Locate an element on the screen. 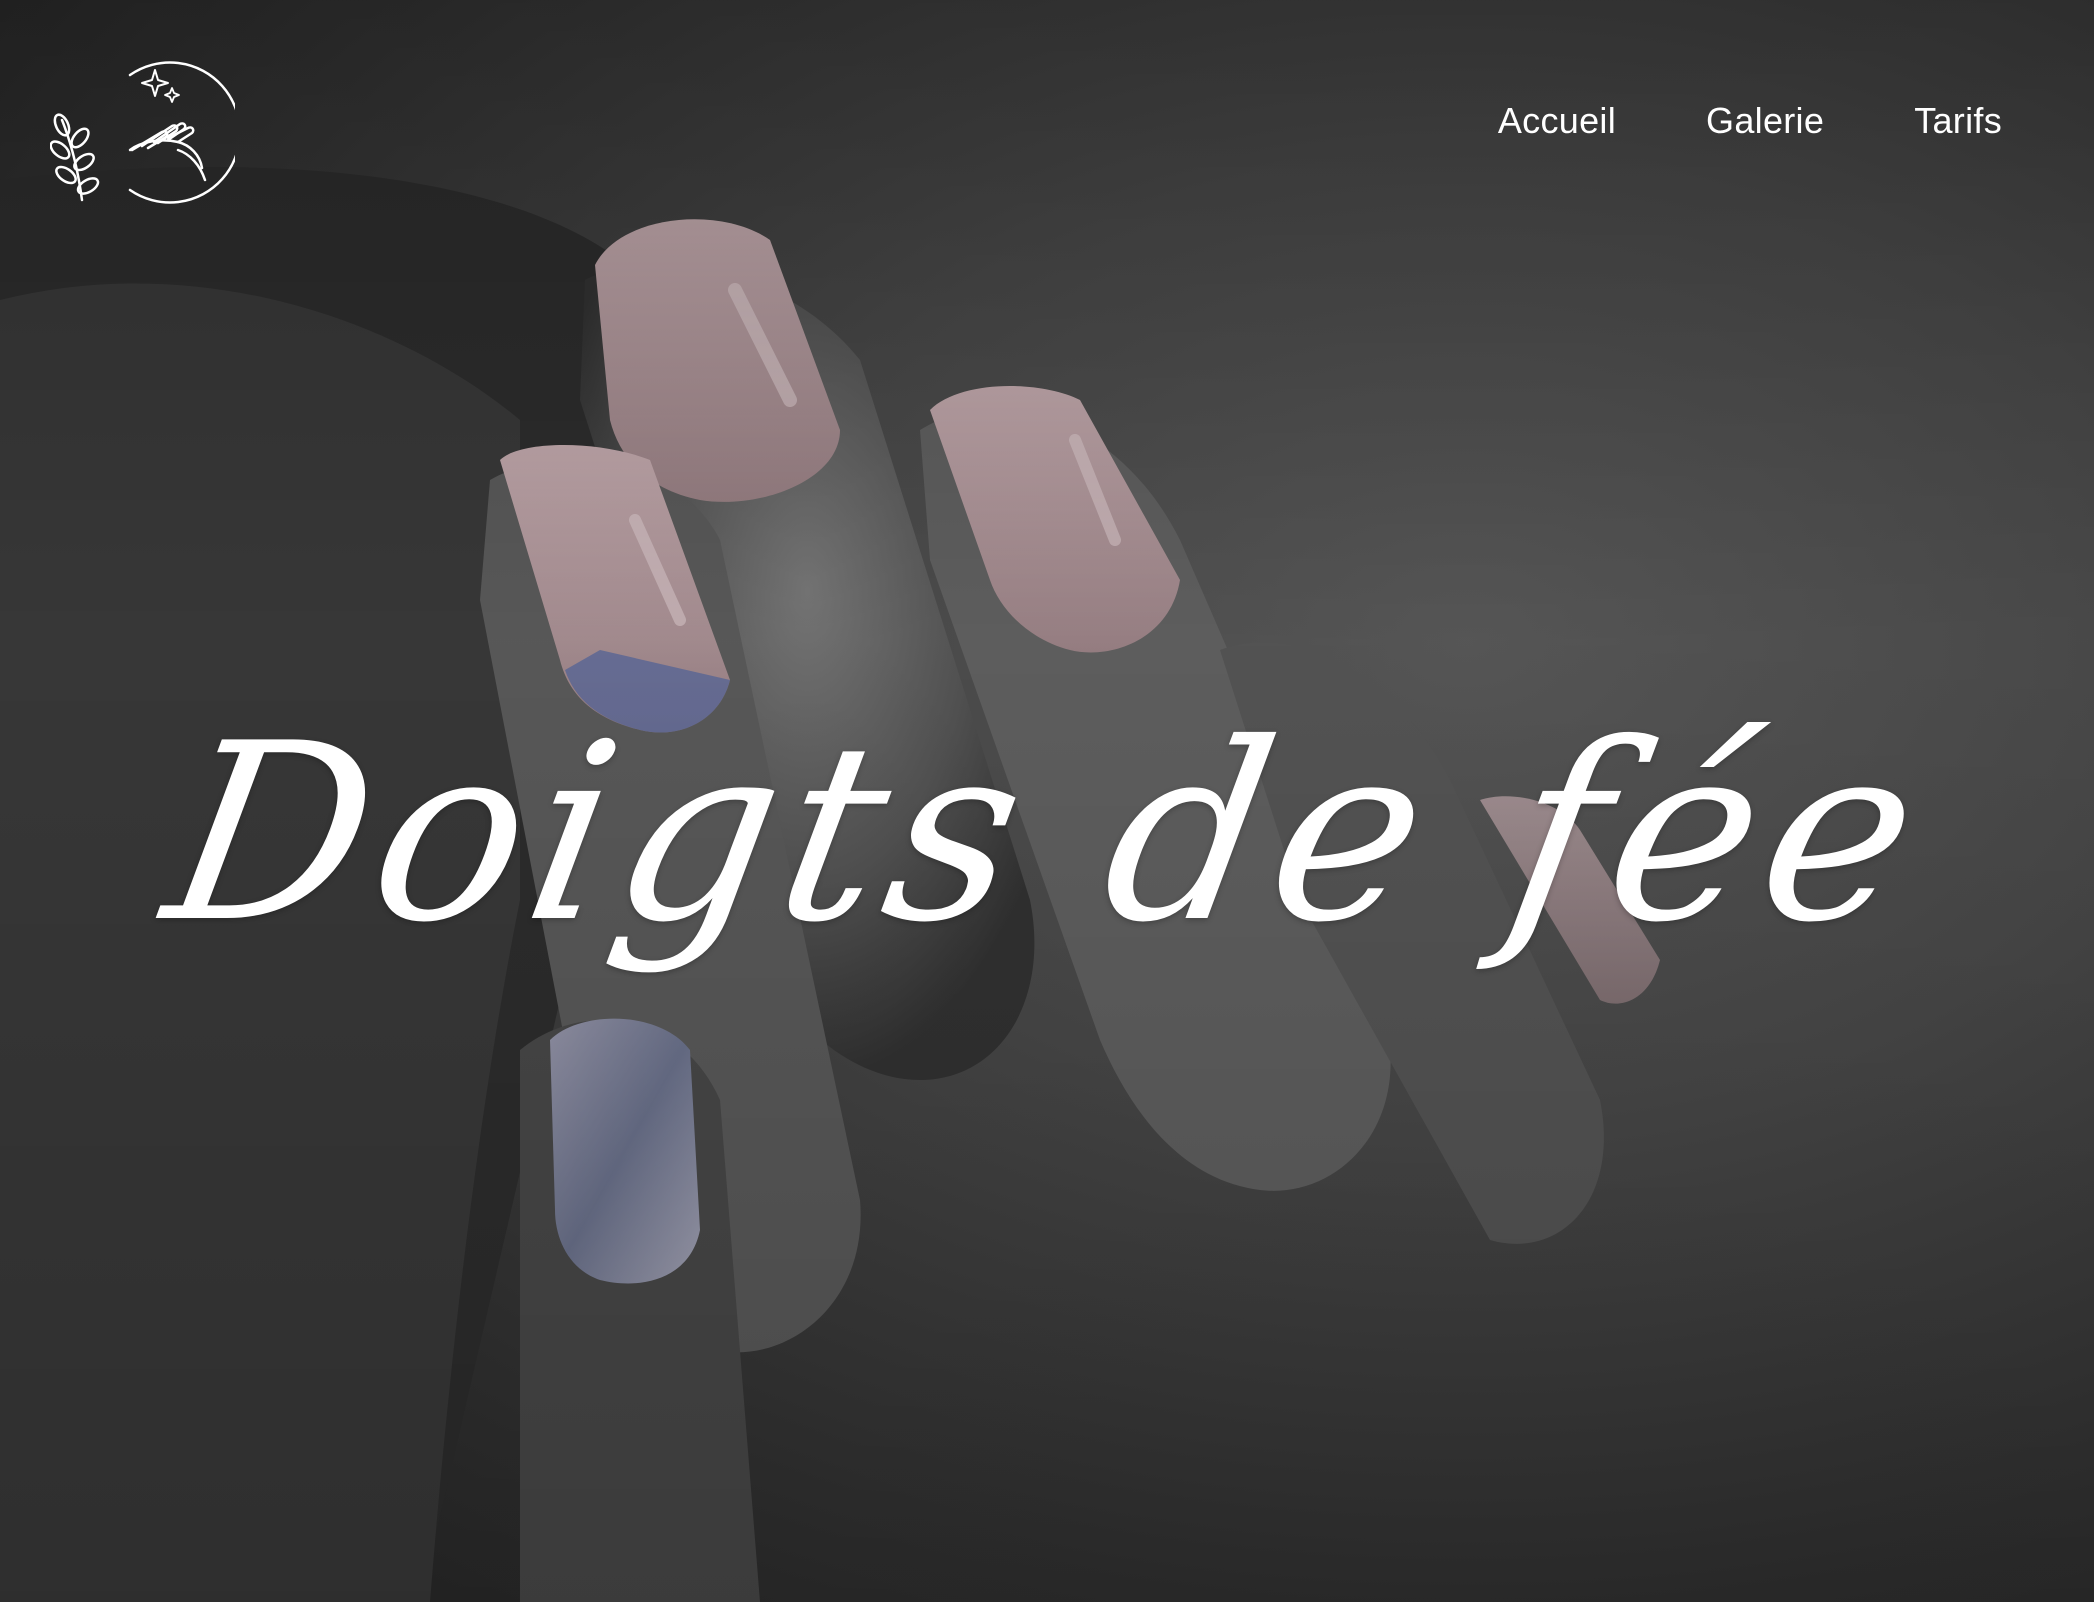 The width and height of the screenshot is (2094, 1602). nav-link-accueil: Accueil is located at coordinates (1557, 121).